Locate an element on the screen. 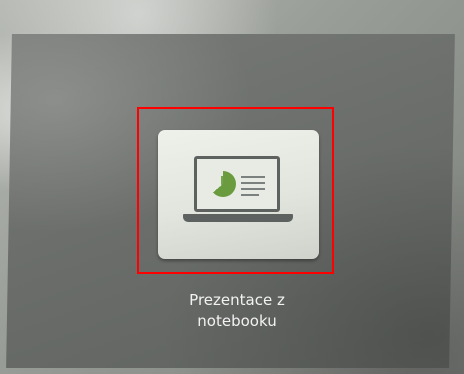 The width and height of the screenshot is (464, 374). tile-label-line-1: Prezentace z is located at coordinates (237, 300).